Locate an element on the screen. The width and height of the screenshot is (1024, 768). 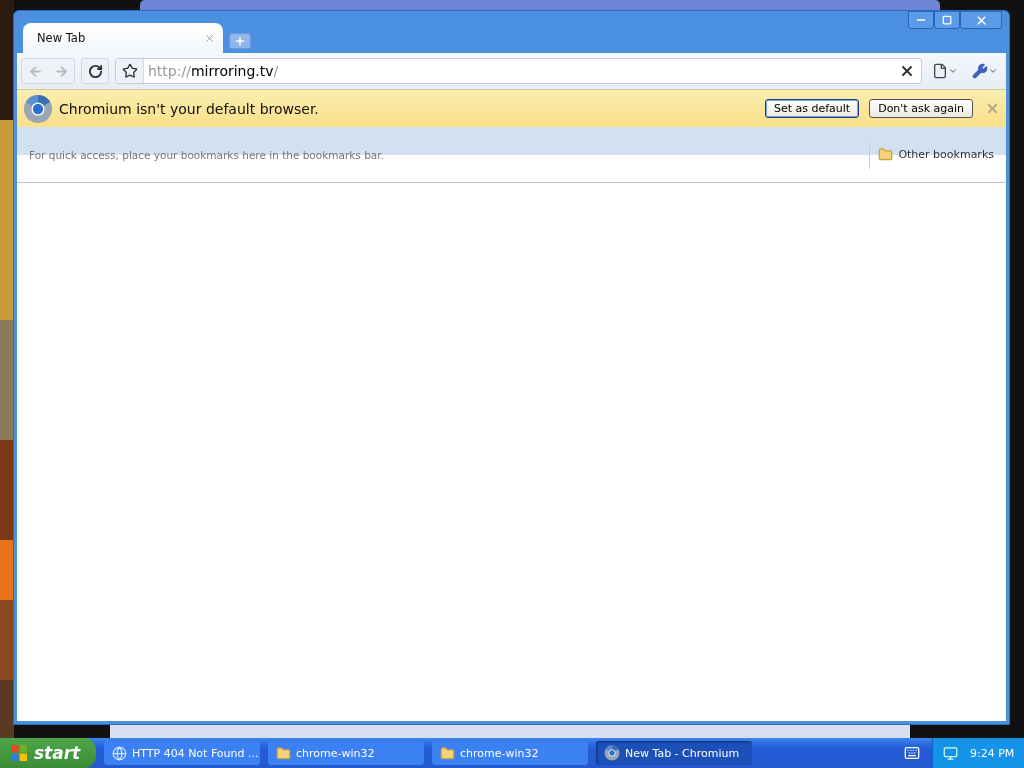
other-bookmarks-button: Other bookmarks is located at coordinates (931, 154).